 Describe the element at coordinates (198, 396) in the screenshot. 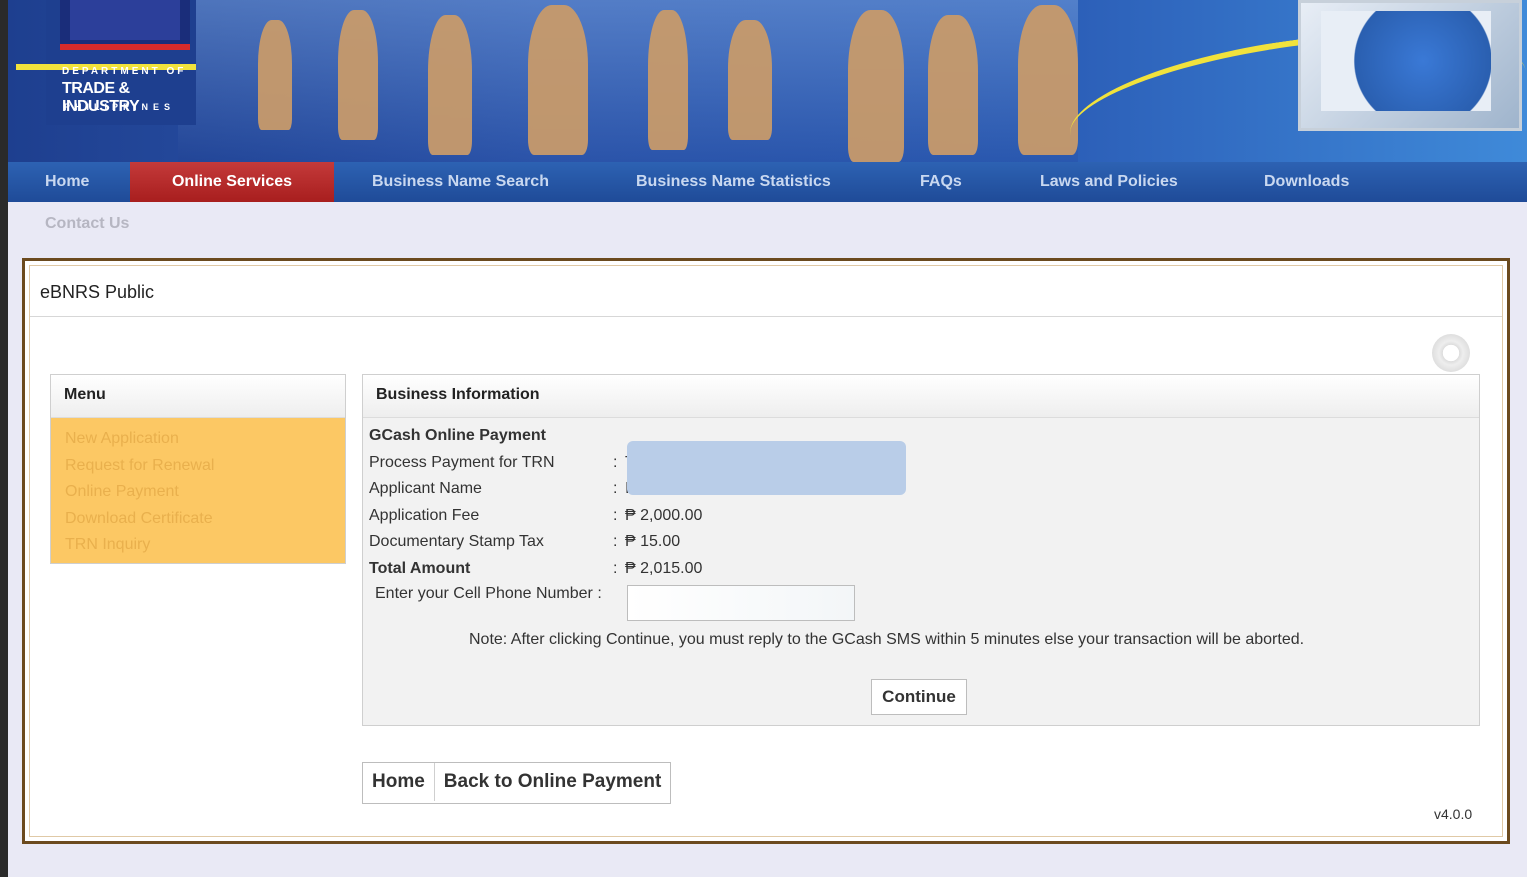

I see `menu-header: Menu` at that location.